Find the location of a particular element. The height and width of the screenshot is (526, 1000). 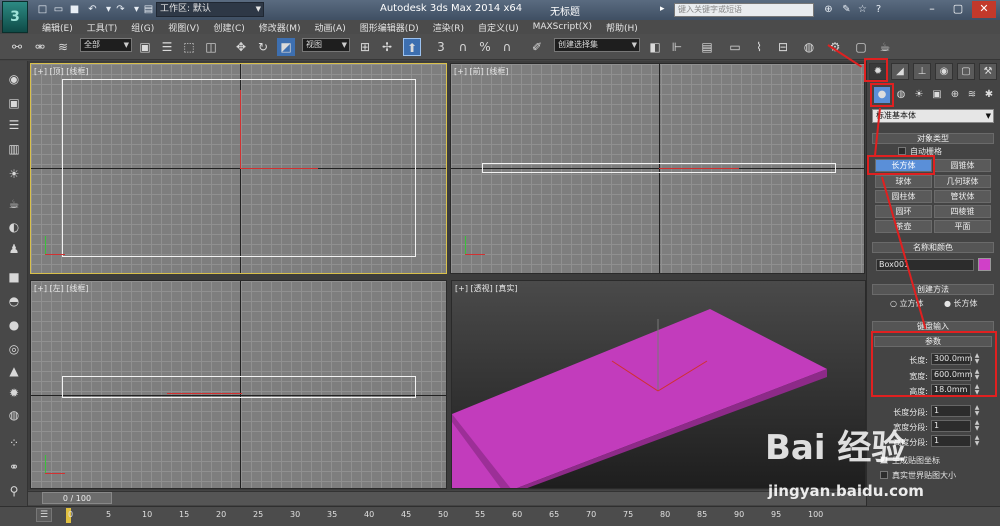

particles-icon: ⁘ is located at coordinates (14, 443).